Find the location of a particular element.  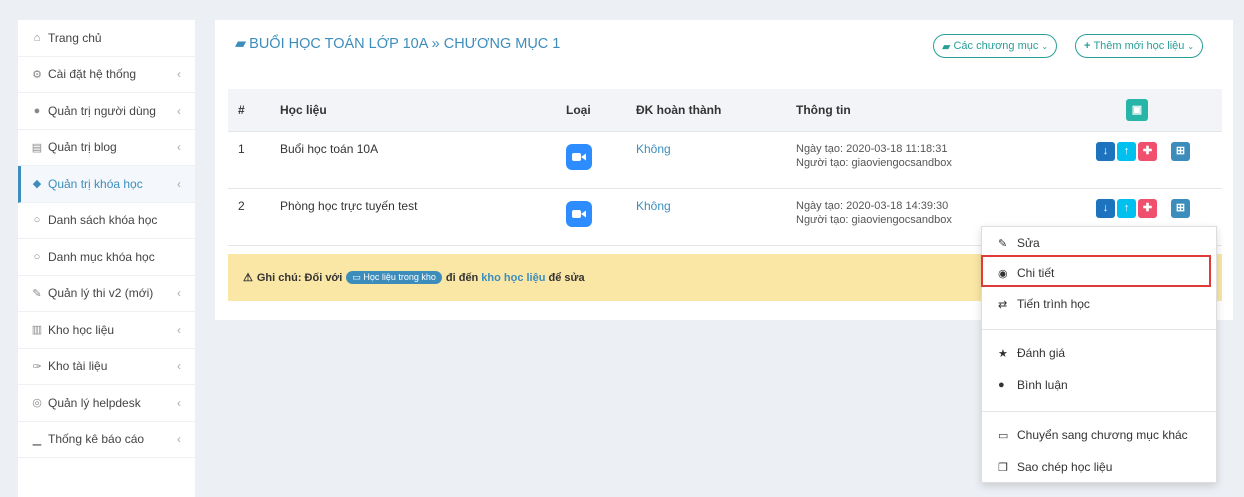

col-header-material: Học liệu is located at coordinates (413, 110).